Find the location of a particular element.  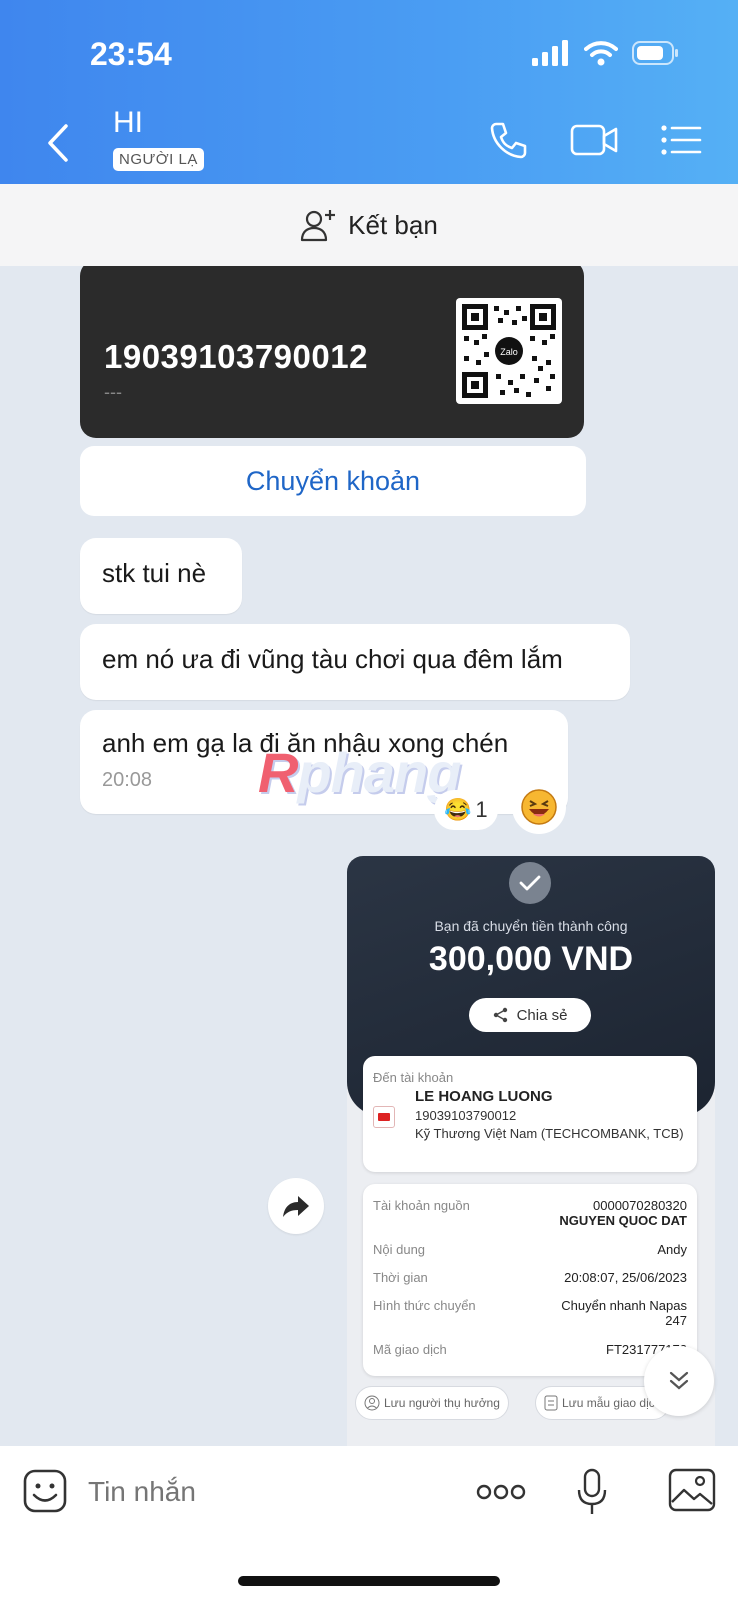

bank-logo-icon is located at coordinates (384, 1117).